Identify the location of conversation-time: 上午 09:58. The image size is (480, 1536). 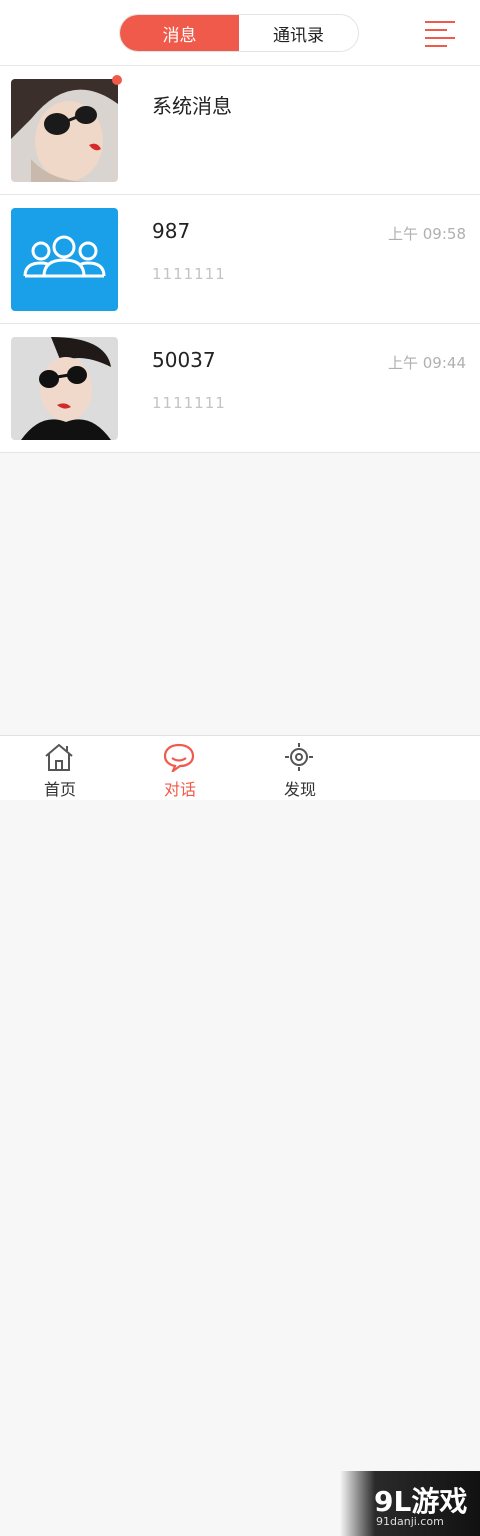
(427, 234).